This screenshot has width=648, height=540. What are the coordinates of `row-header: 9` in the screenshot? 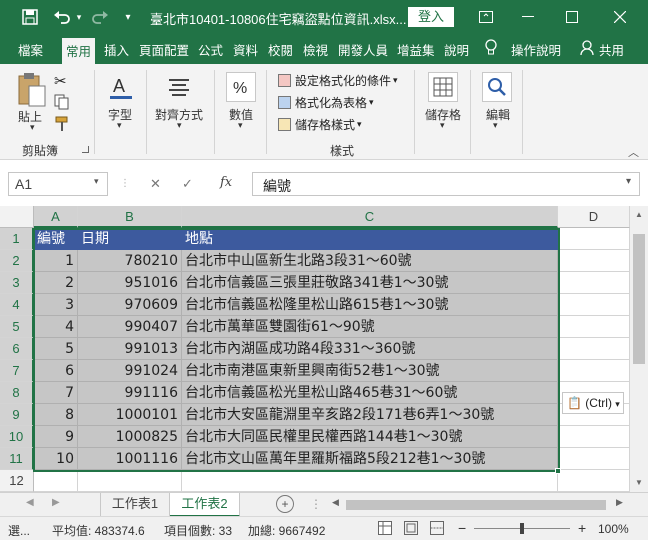 It's located at (17, 415).